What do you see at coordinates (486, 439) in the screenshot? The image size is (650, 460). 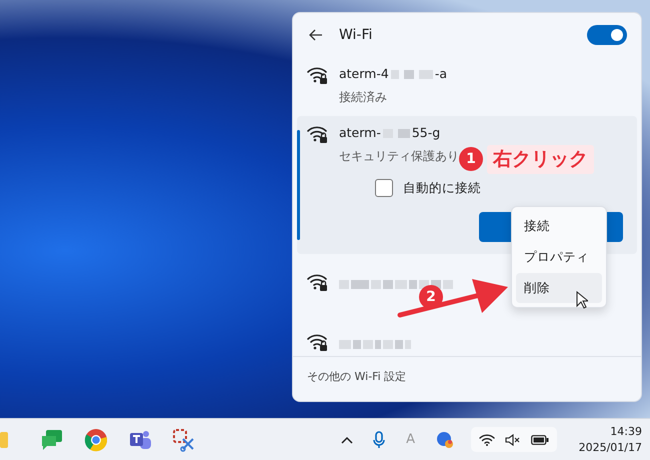 I see `wifi-icon` at bounding box center [486, 439].